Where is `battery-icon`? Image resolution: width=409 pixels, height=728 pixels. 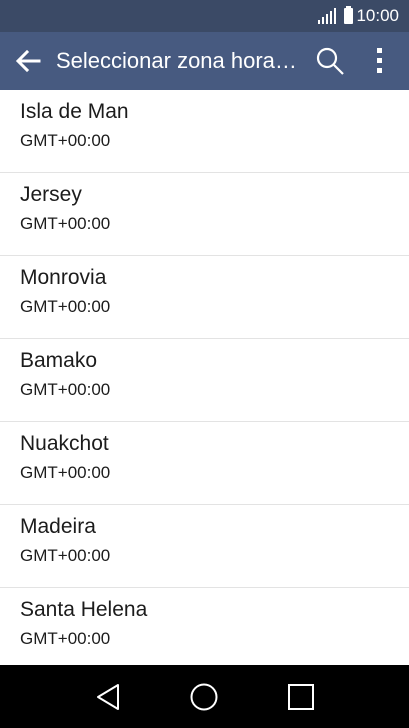
battery-icon is located at coordinates (349, 15).